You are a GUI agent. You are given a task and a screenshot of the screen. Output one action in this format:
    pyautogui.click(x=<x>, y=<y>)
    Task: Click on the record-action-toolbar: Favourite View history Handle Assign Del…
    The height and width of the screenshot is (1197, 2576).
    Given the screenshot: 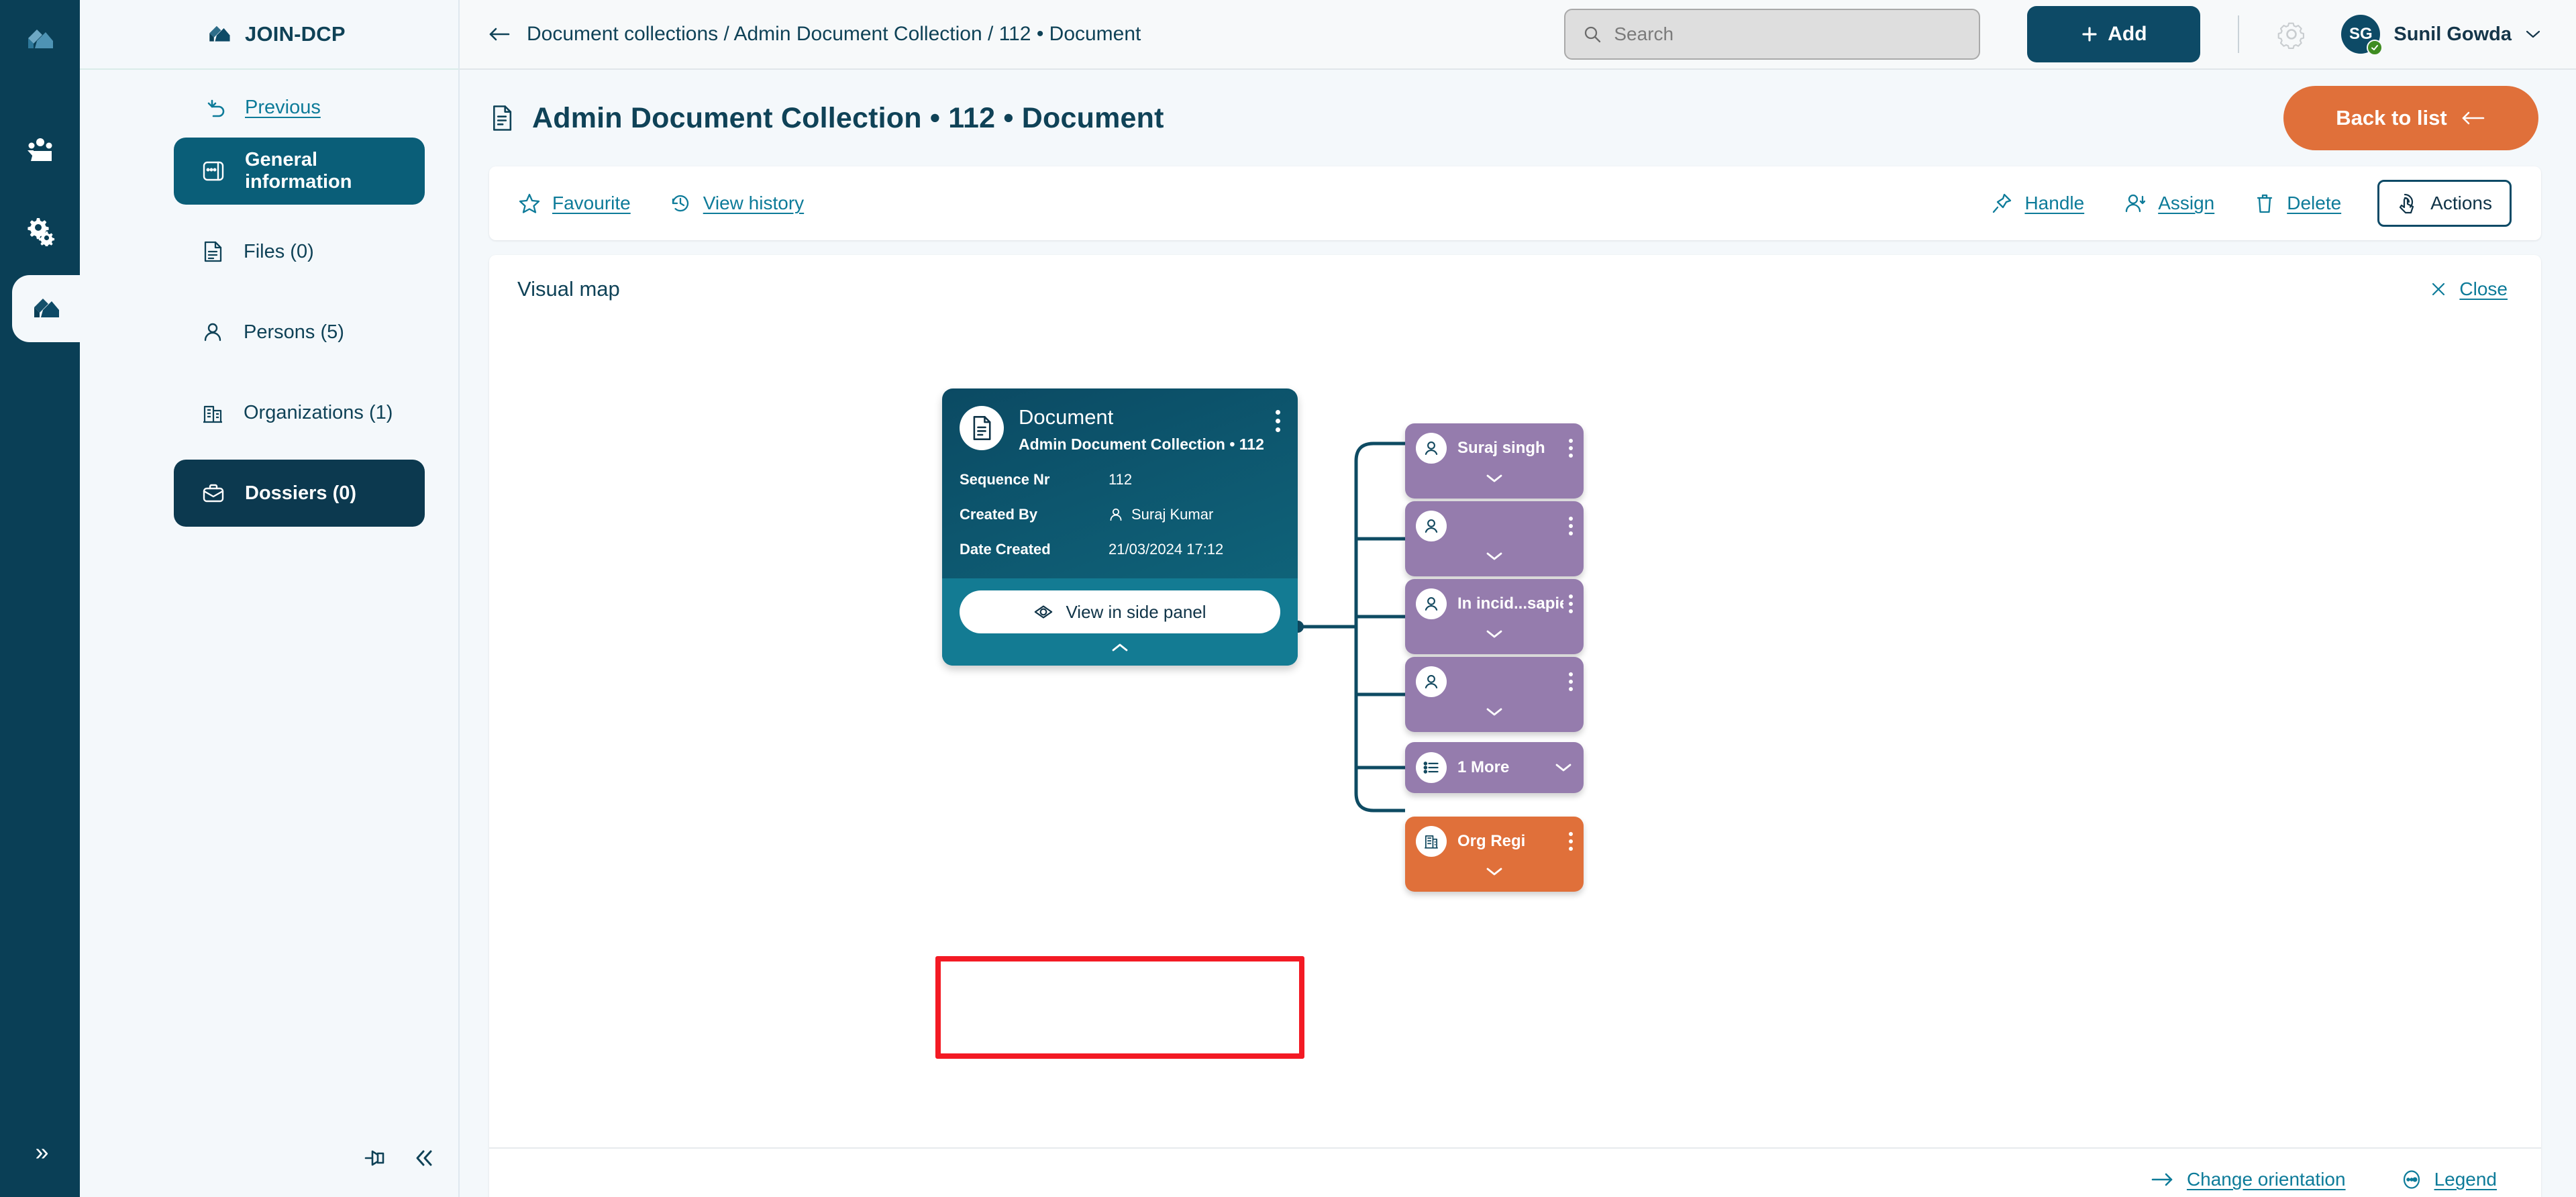 What is the action you would take?
    pyautogui.click(x=1515, y=203)
    